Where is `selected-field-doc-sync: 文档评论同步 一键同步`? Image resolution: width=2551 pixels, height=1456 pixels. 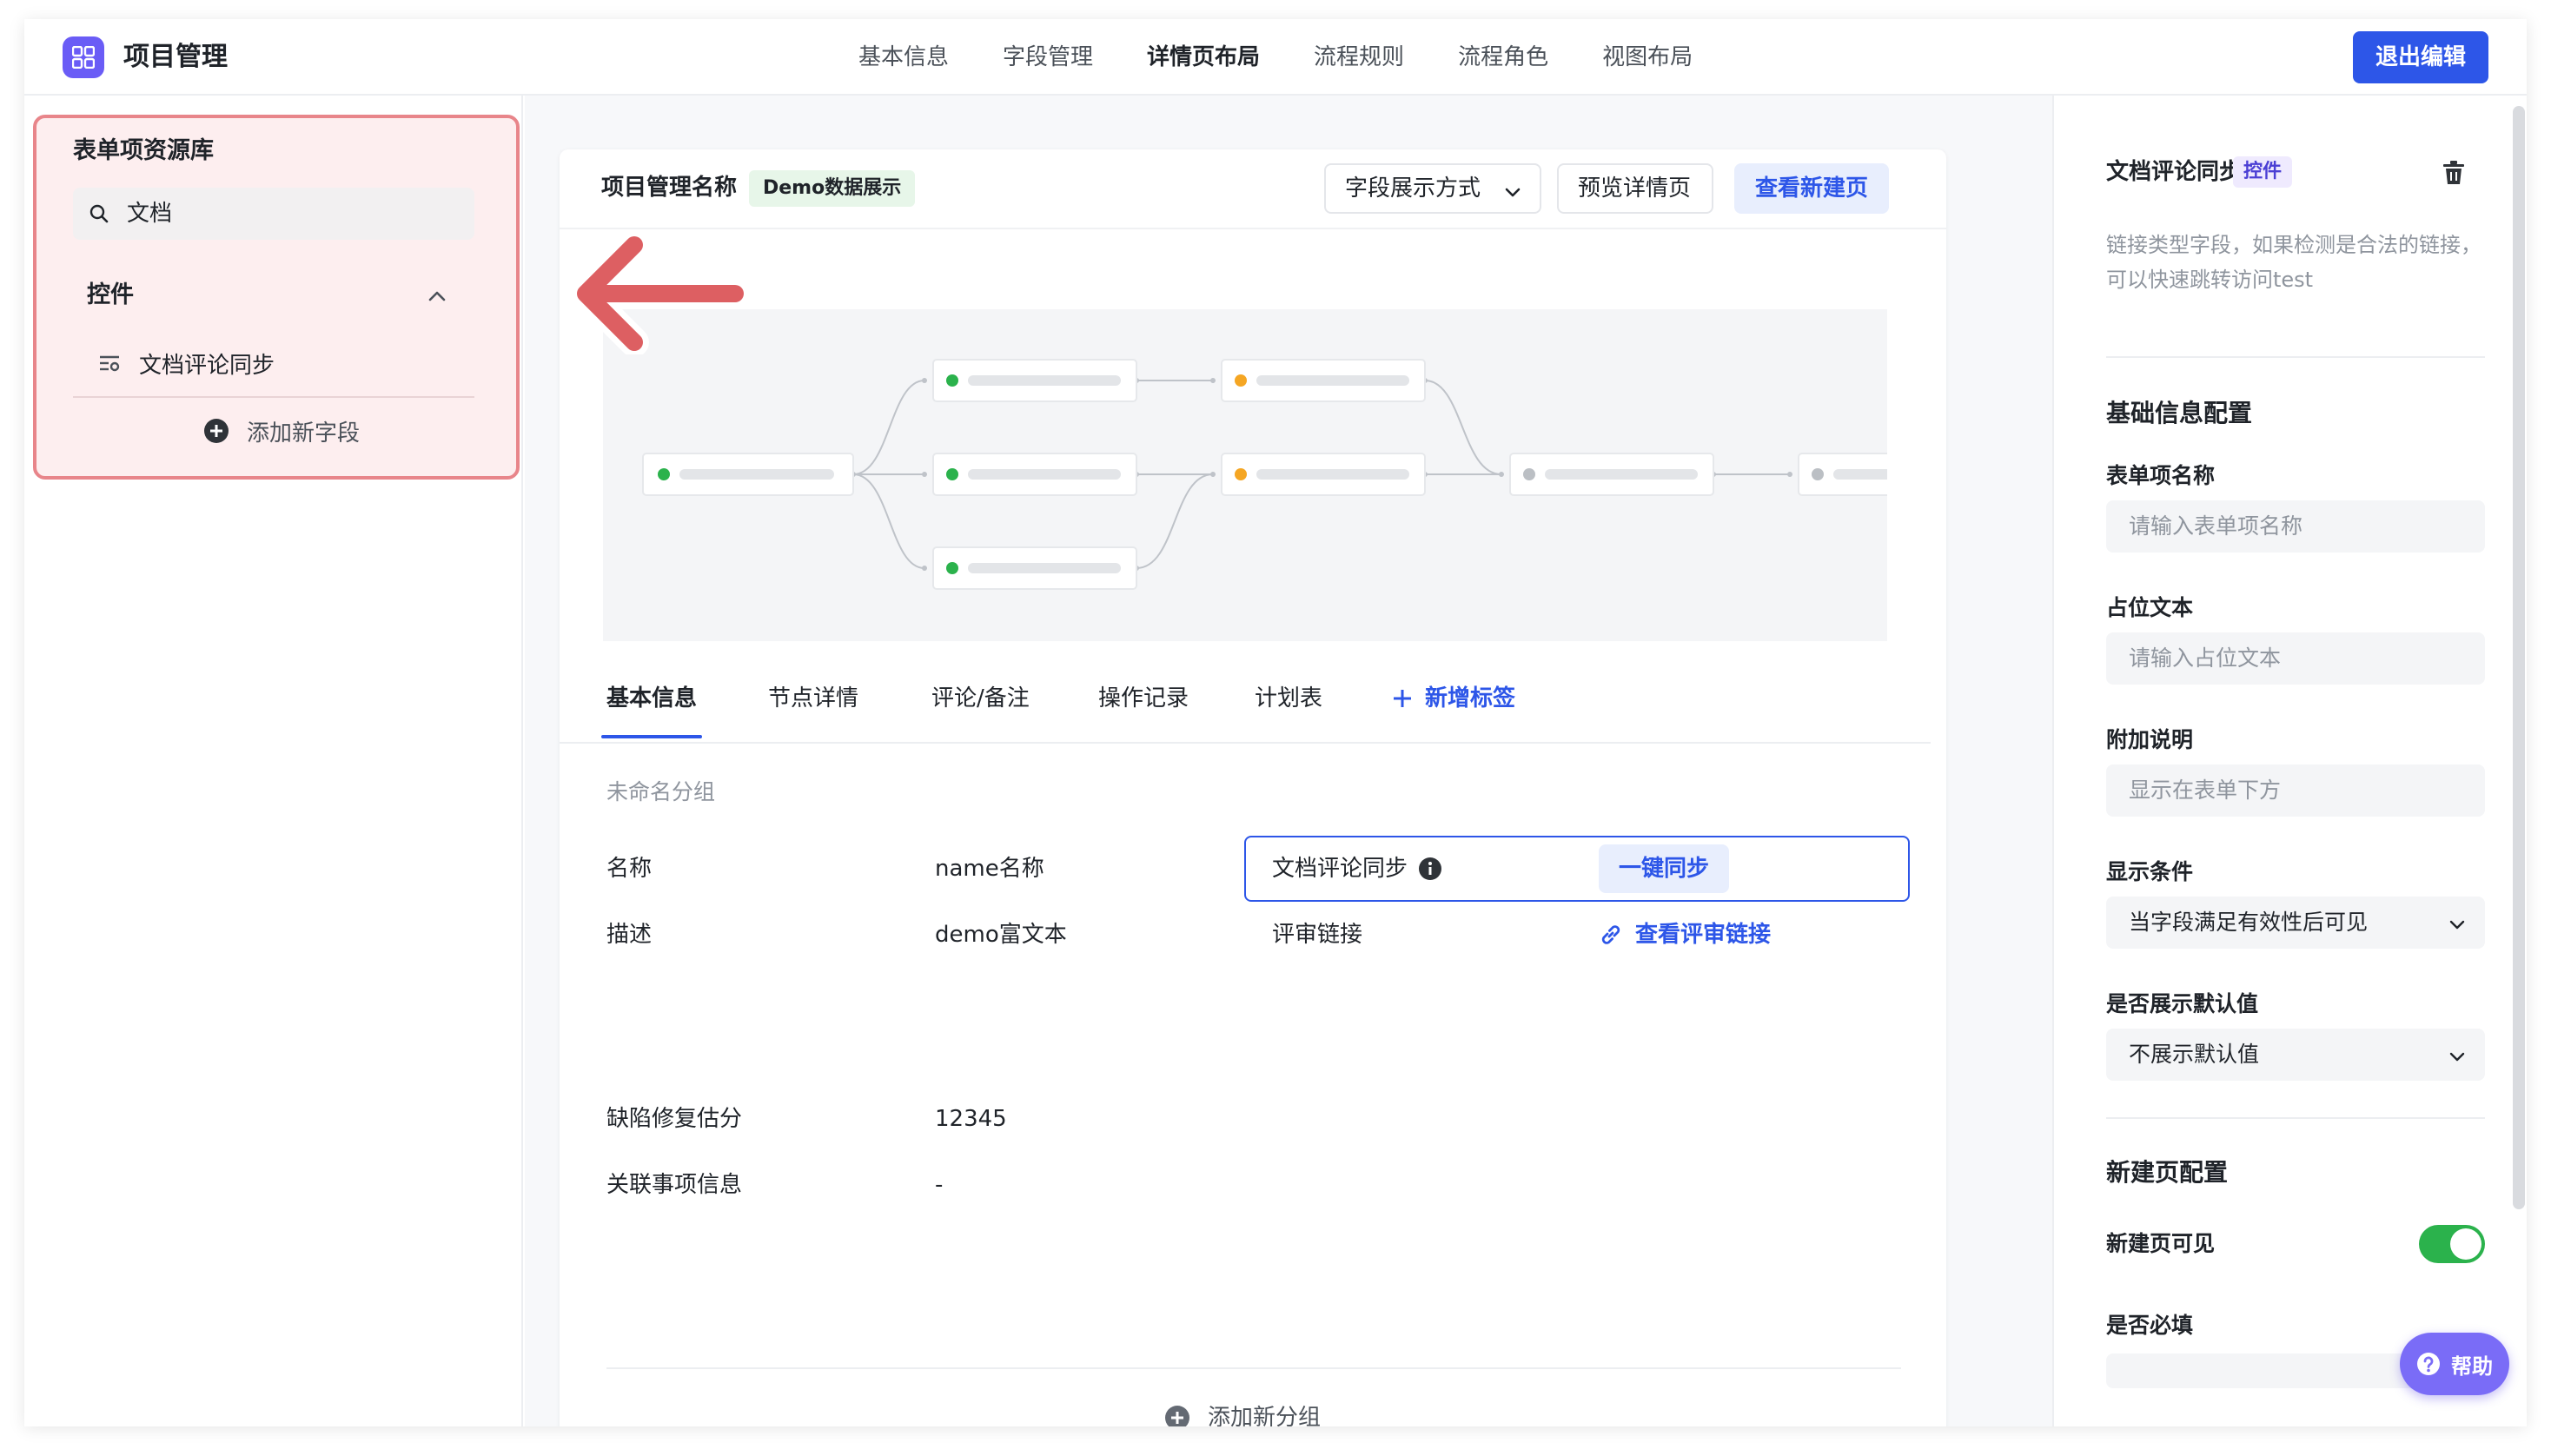
selected-field-doc-sync: 文档评论同步 一键同步 is located at coordinates (1577, 869).